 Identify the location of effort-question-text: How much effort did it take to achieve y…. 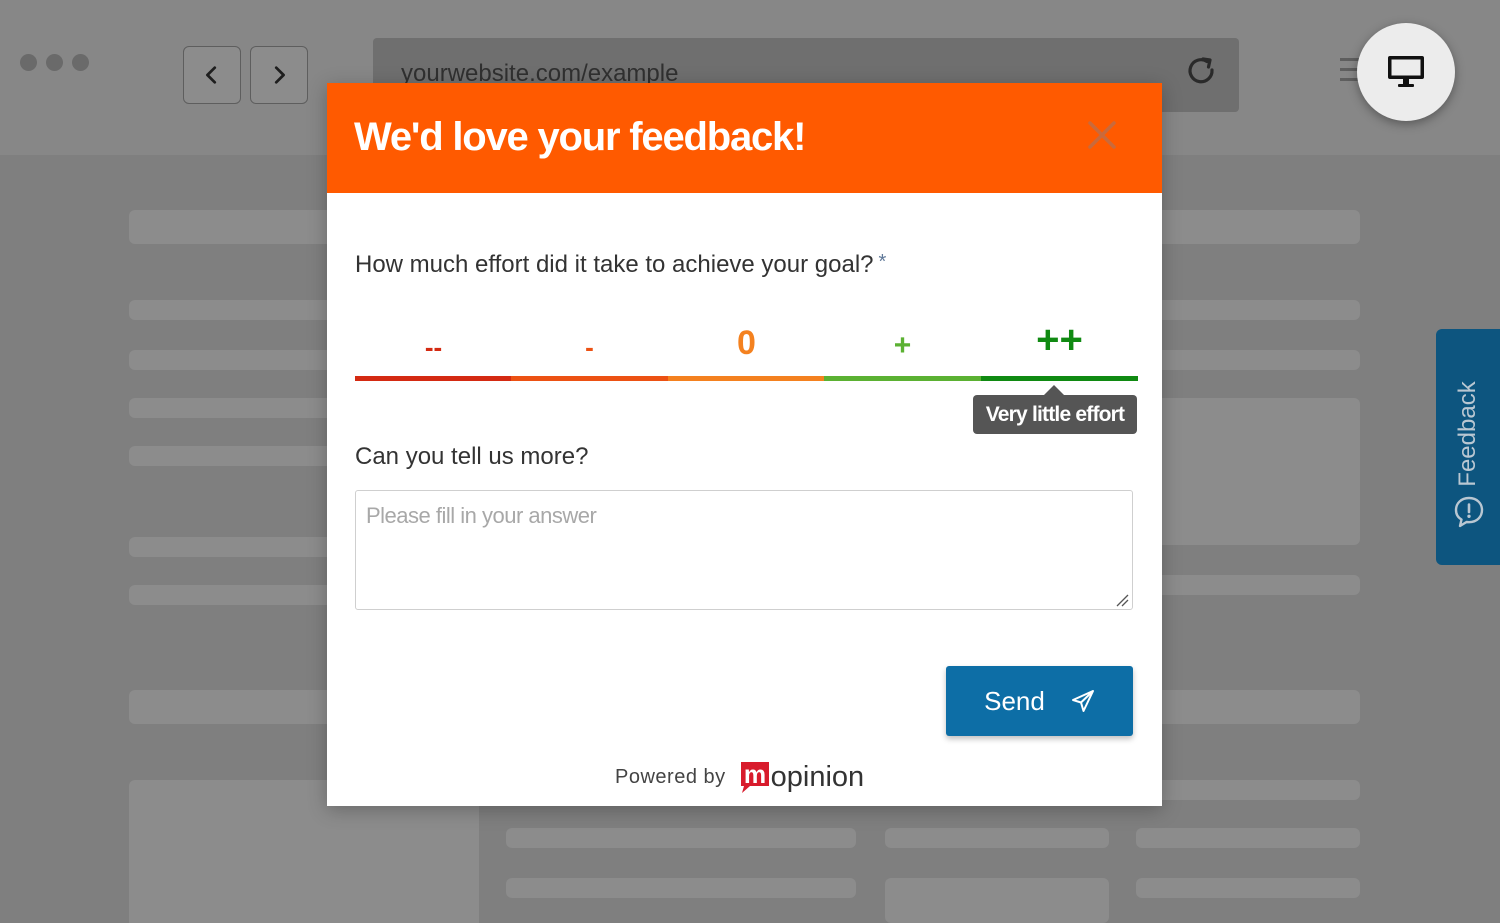
(614, 264).